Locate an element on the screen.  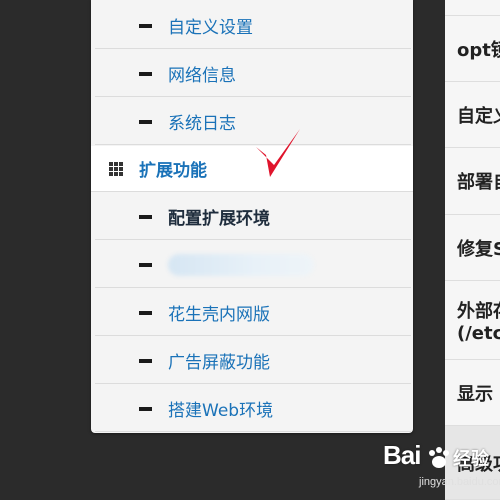
menu-item-label: 系统日志 is located at coordinates (202, 124).